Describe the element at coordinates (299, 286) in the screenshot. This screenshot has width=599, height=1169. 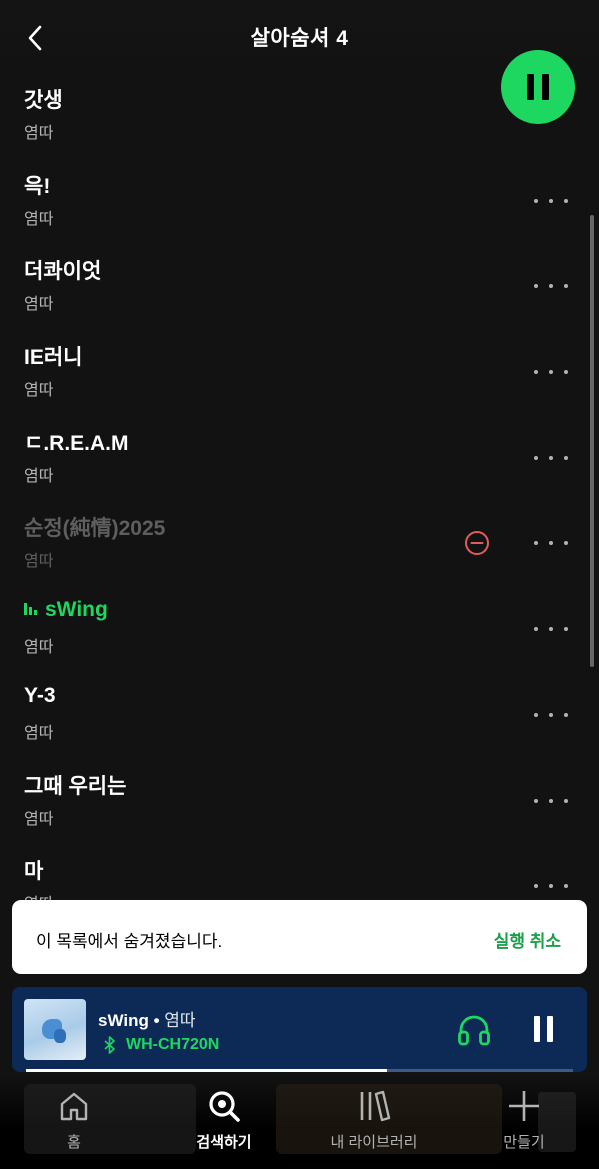
I see `track-row: 더콰이엇 염따` at that location.